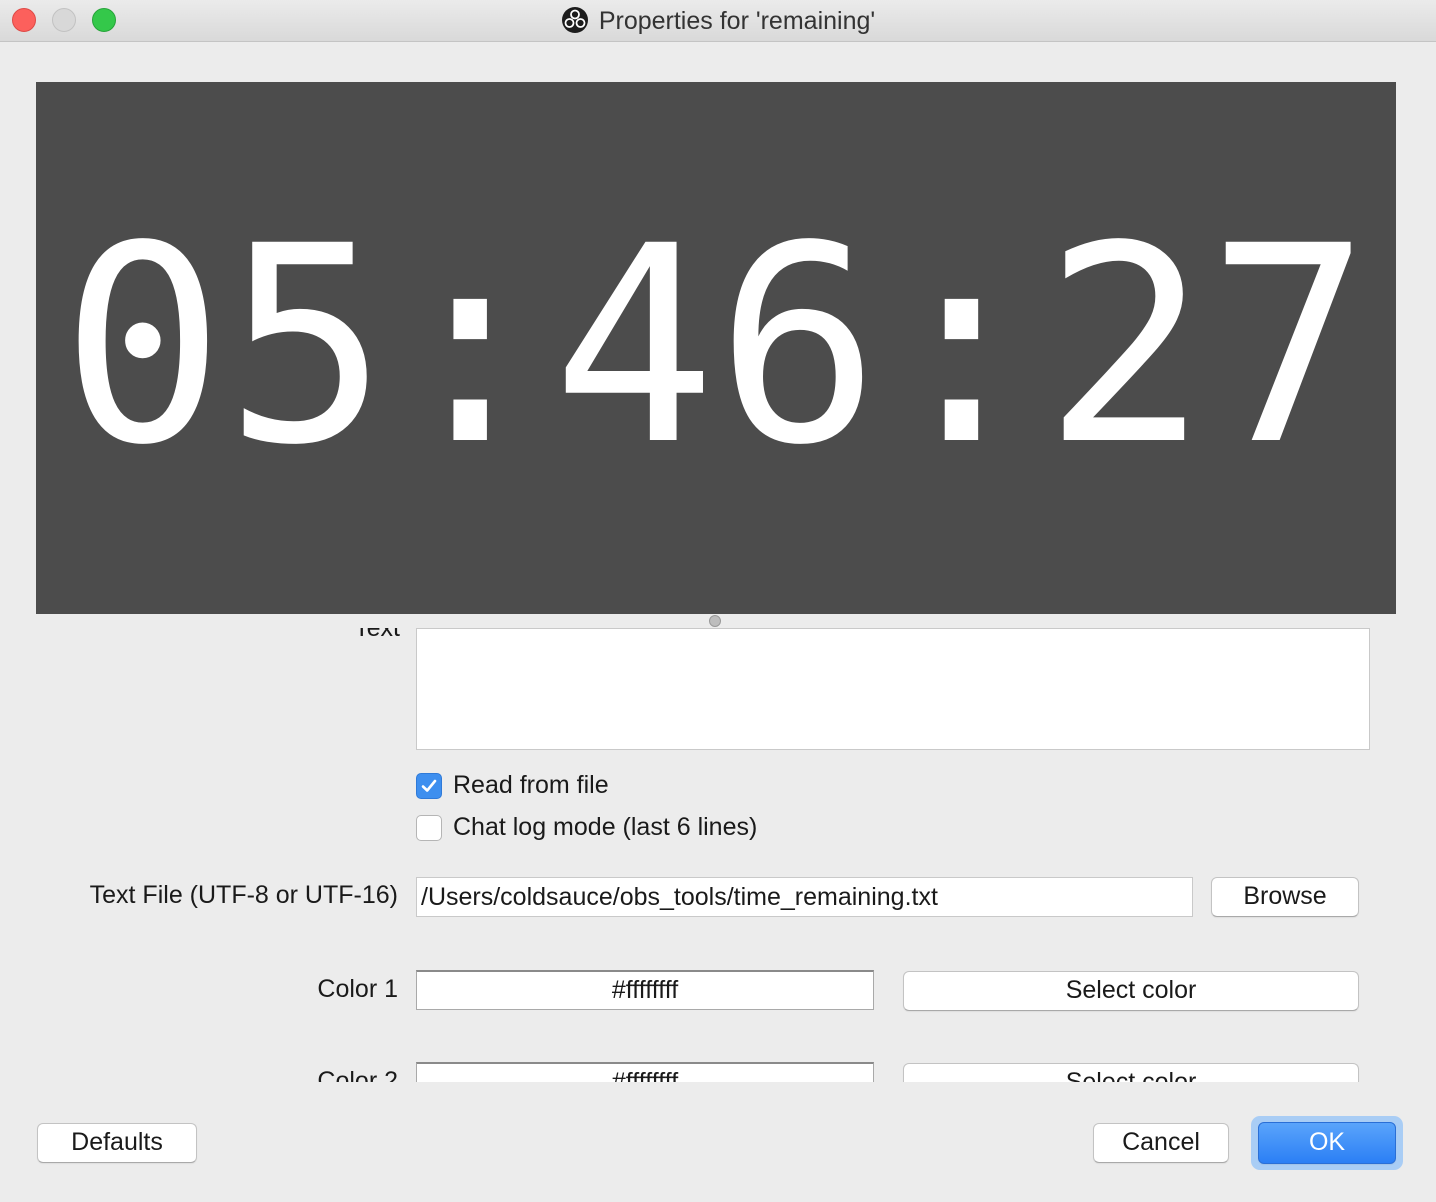  What do you see at coordinates (715, 621) in the screenshot?
I see `splitter-handle` at bounding box center [715, 621].